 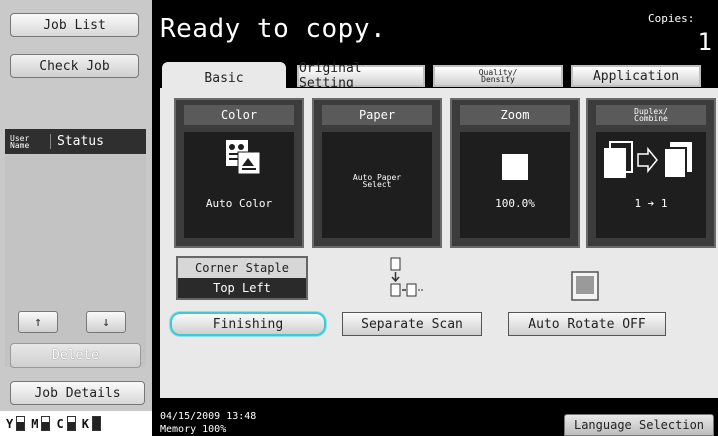 I want to click on paper-title: Paper, so click(x=377, y=115).